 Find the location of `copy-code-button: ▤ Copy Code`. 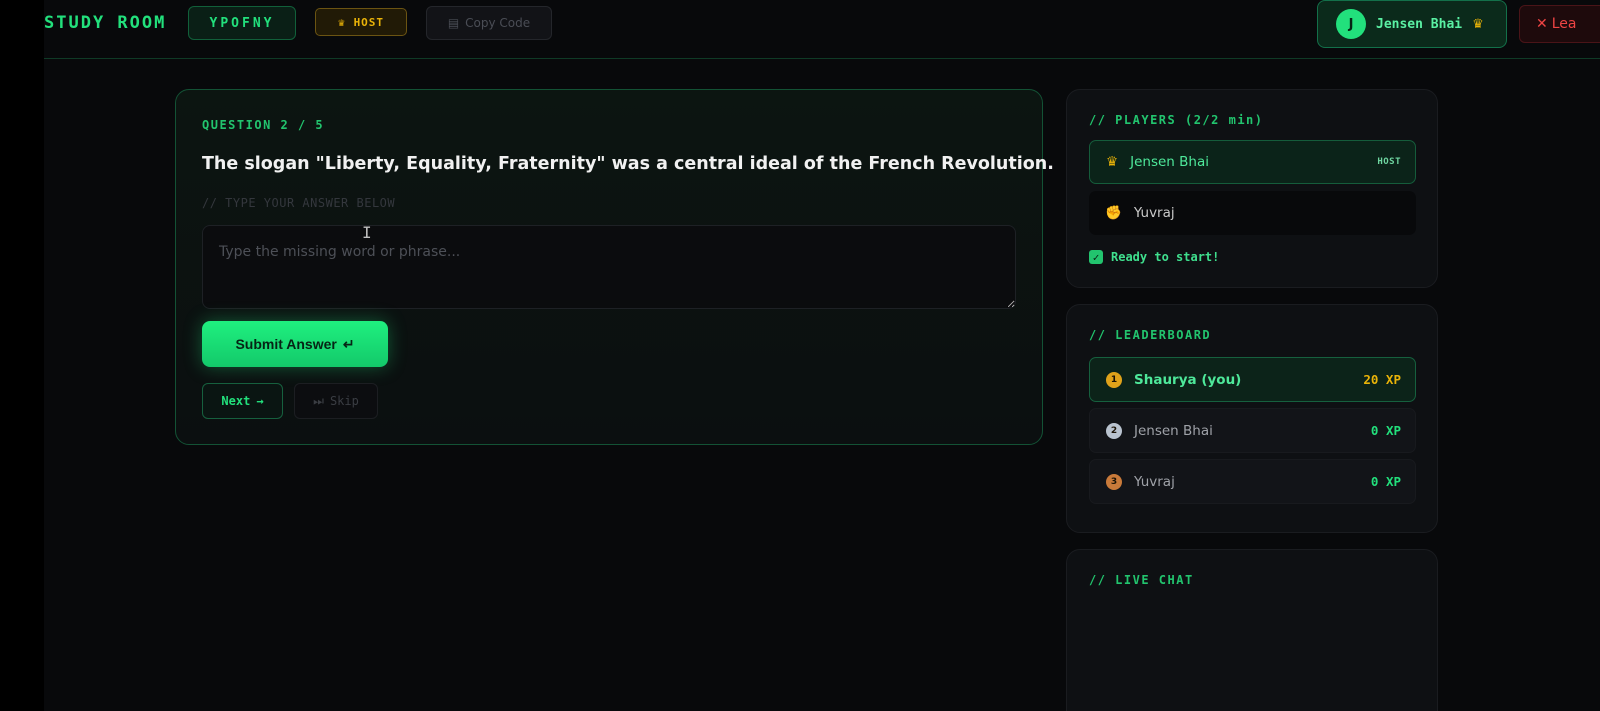

copy-code-button: ▤ Copy Code is located at coordinates (489, 23).